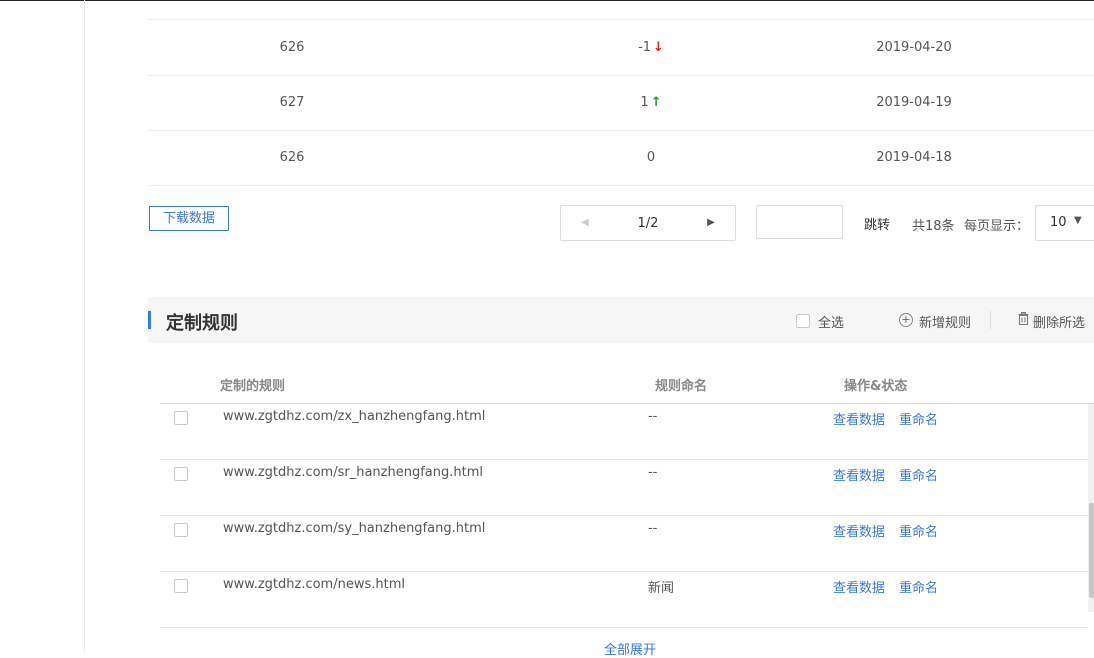  What do you see at coordinates (624, 600) in the screenshot?
I see `rule-row: www.zgtdhz.com/news.html 新闻 查看数据 重命名` at bounding box center [624, 600].